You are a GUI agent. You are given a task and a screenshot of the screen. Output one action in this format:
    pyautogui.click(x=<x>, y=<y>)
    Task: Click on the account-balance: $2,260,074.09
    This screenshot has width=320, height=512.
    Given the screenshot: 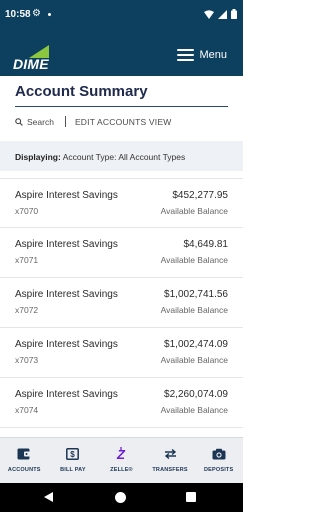 What is the action you would take?
    pyautogui.click(x=196, y=394)
    